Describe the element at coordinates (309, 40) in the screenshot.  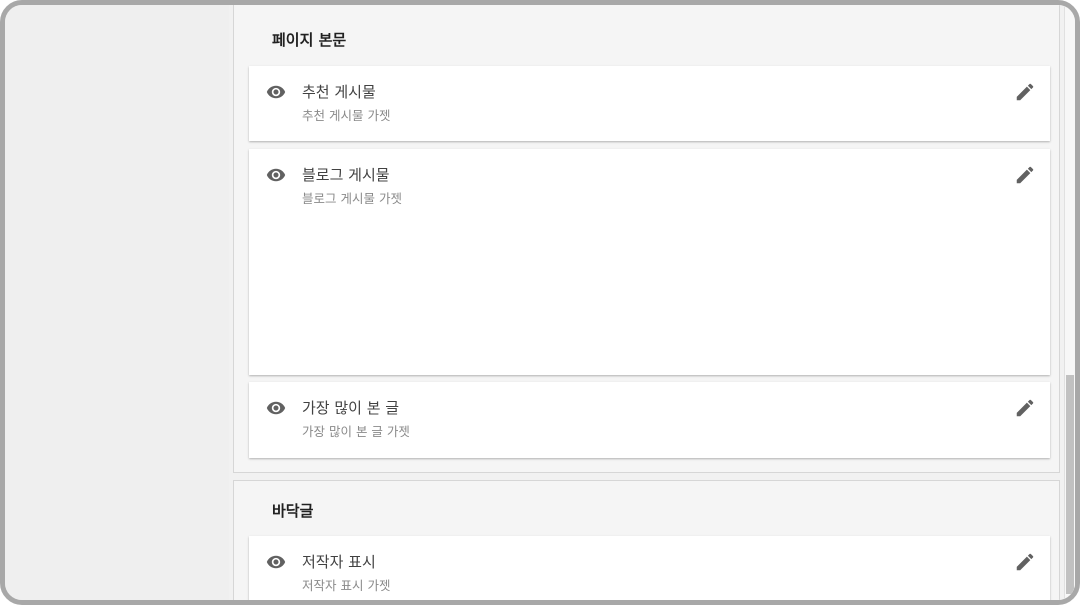
I see `section-title: 페이지 본문` at that location.